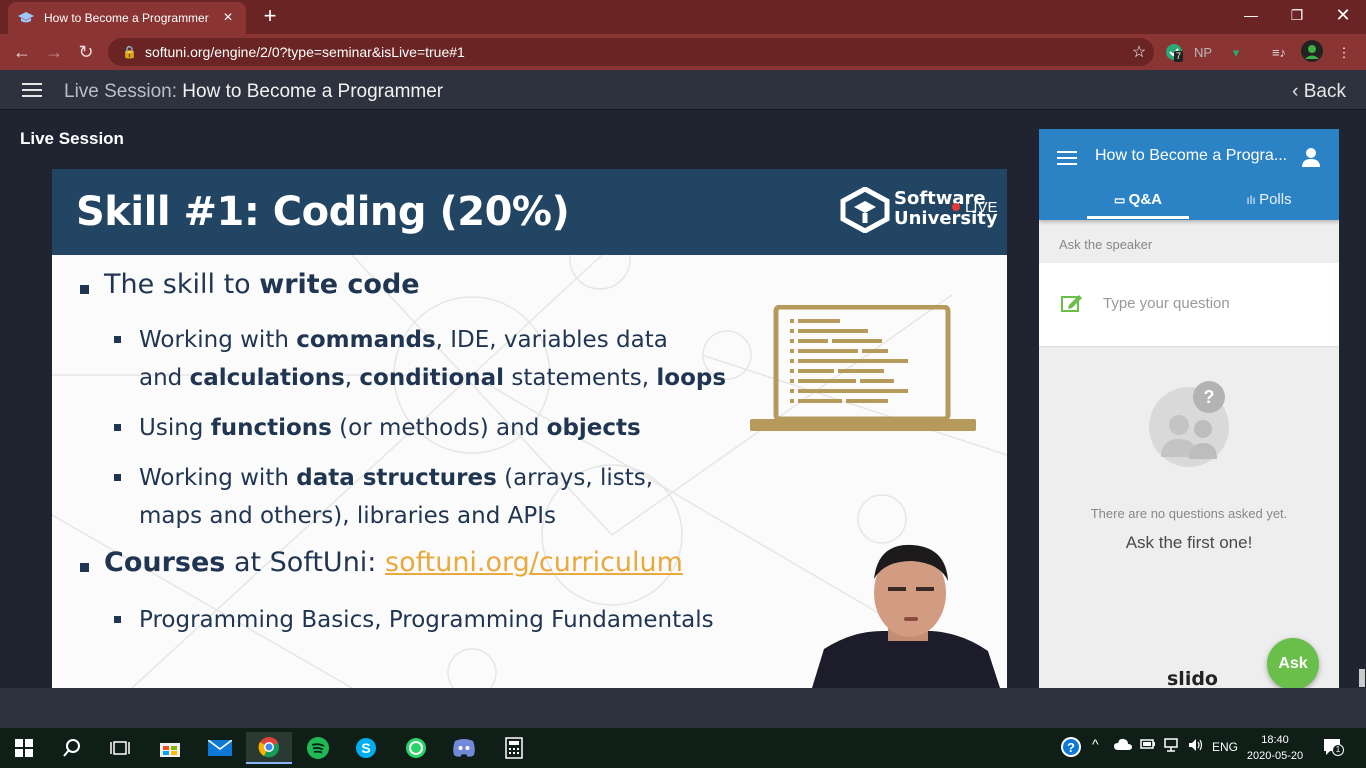 This screenshot has width=1366, height=768. What do you see at coordinates (170, 748) in the screenshot?
I see `microsoft-store-icon` at bounding box center [170, 748].